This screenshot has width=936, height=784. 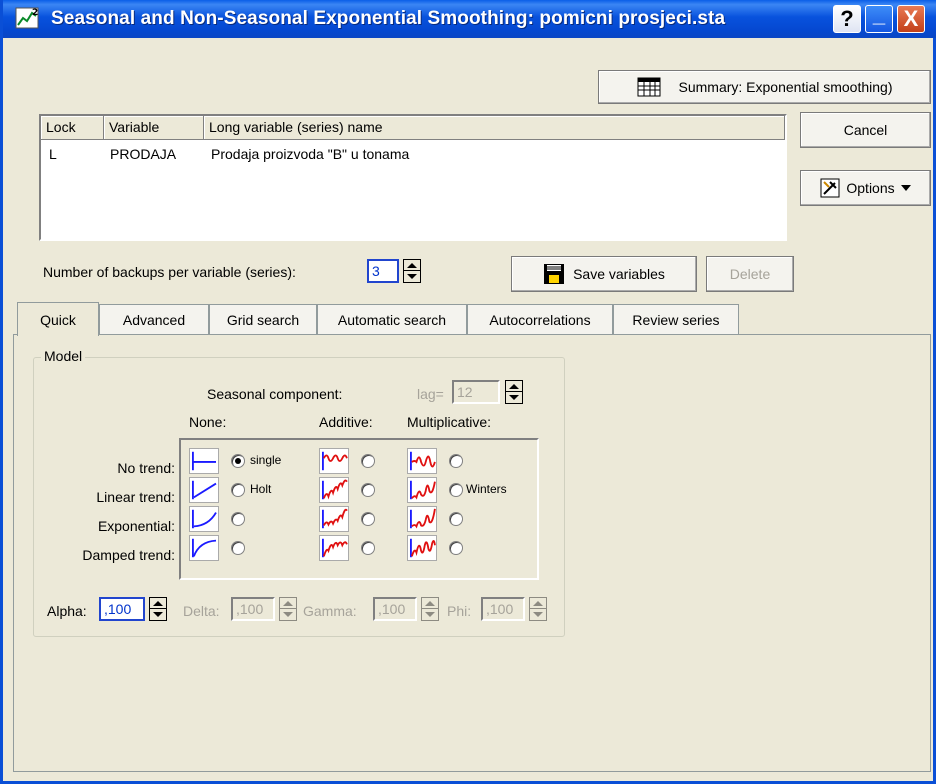 What do you see at coordinates (253, 609) in the screenshot?
I see `delta-input: ,100` at bounding box center [253, 609].